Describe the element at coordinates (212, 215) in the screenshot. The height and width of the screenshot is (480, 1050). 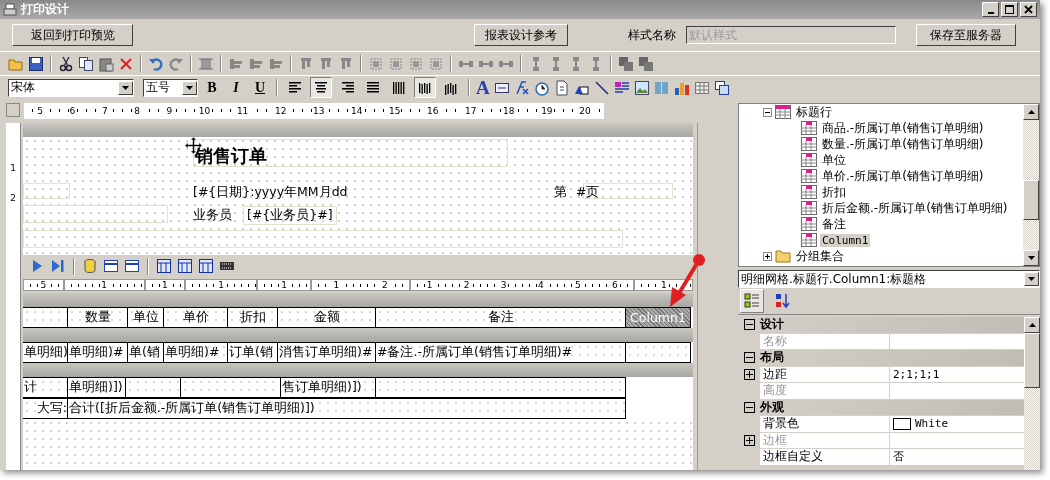
I see `salesperson-label: 业务员` at that location.